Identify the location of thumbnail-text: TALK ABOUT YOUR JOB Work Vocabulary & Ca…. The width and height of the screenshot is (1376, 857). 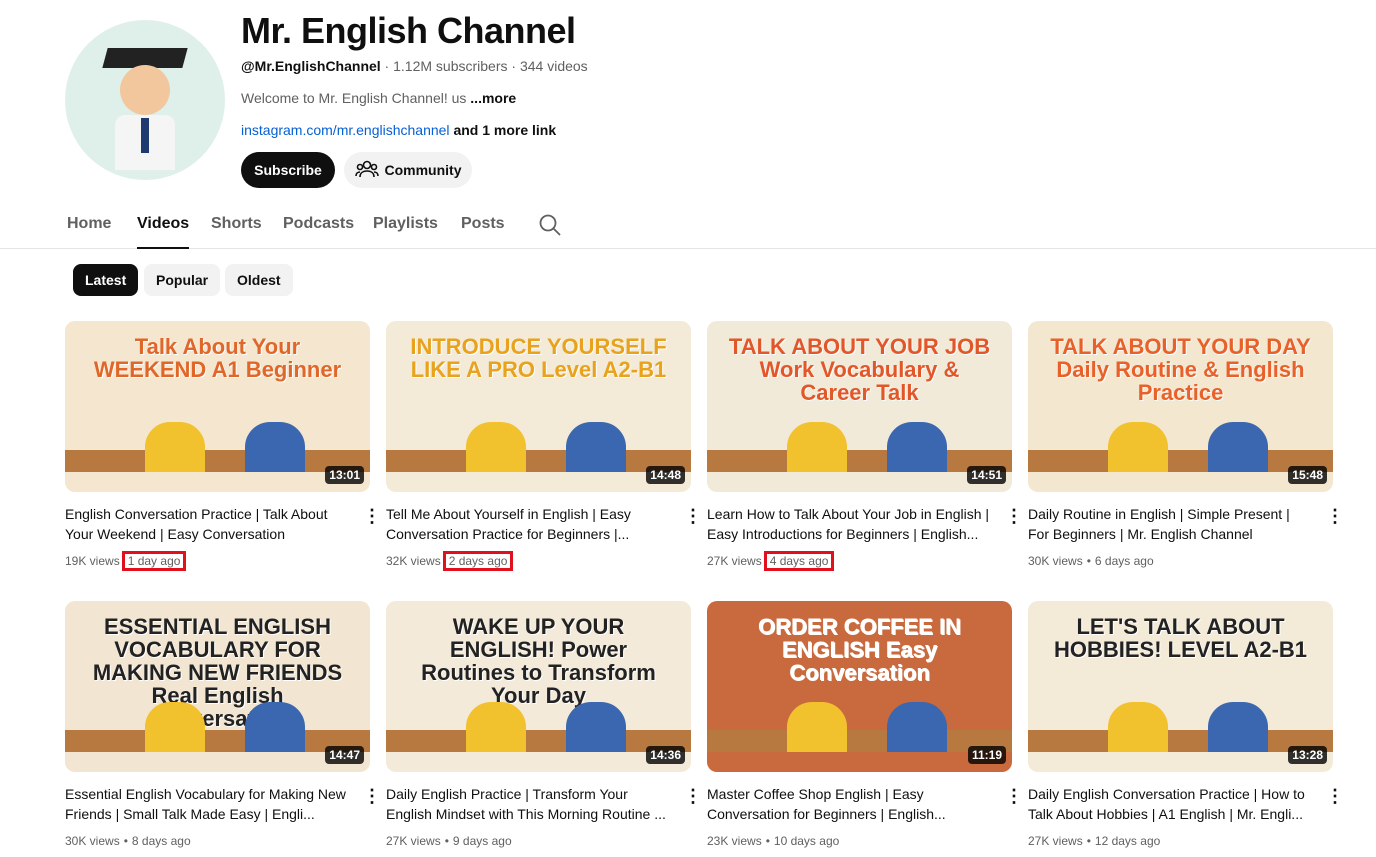
(859, 370).